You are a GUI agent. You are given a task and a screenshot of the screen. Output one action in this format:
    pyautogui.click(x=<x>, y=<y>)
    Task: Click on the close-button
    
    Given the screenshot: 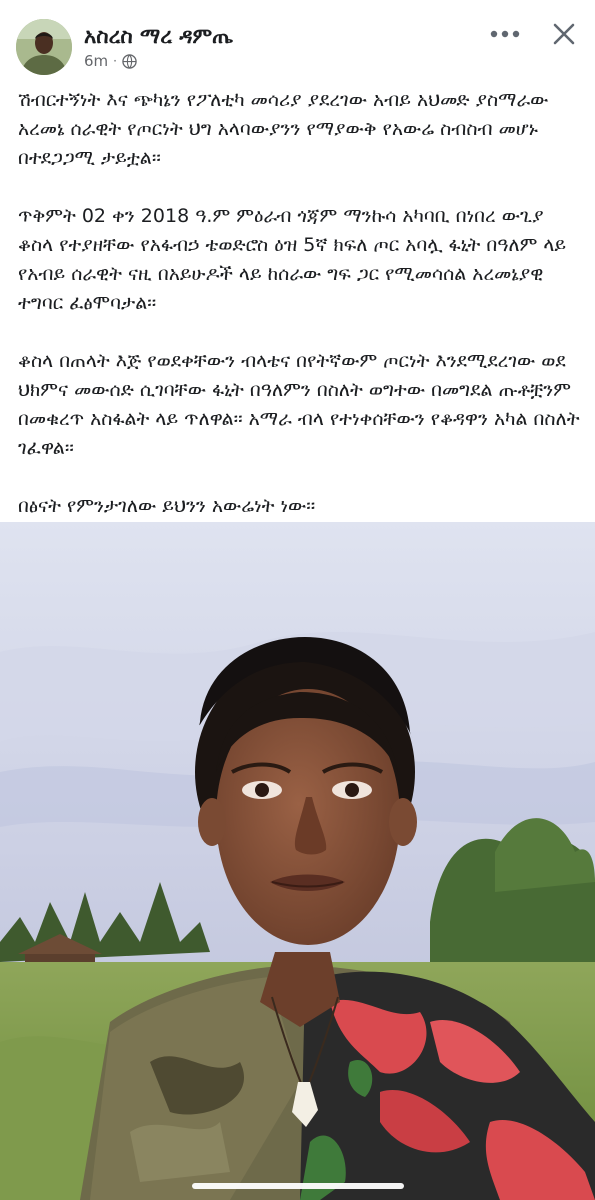 What is the action you would take?
    pyautogui.click(x=564, y=34)
    